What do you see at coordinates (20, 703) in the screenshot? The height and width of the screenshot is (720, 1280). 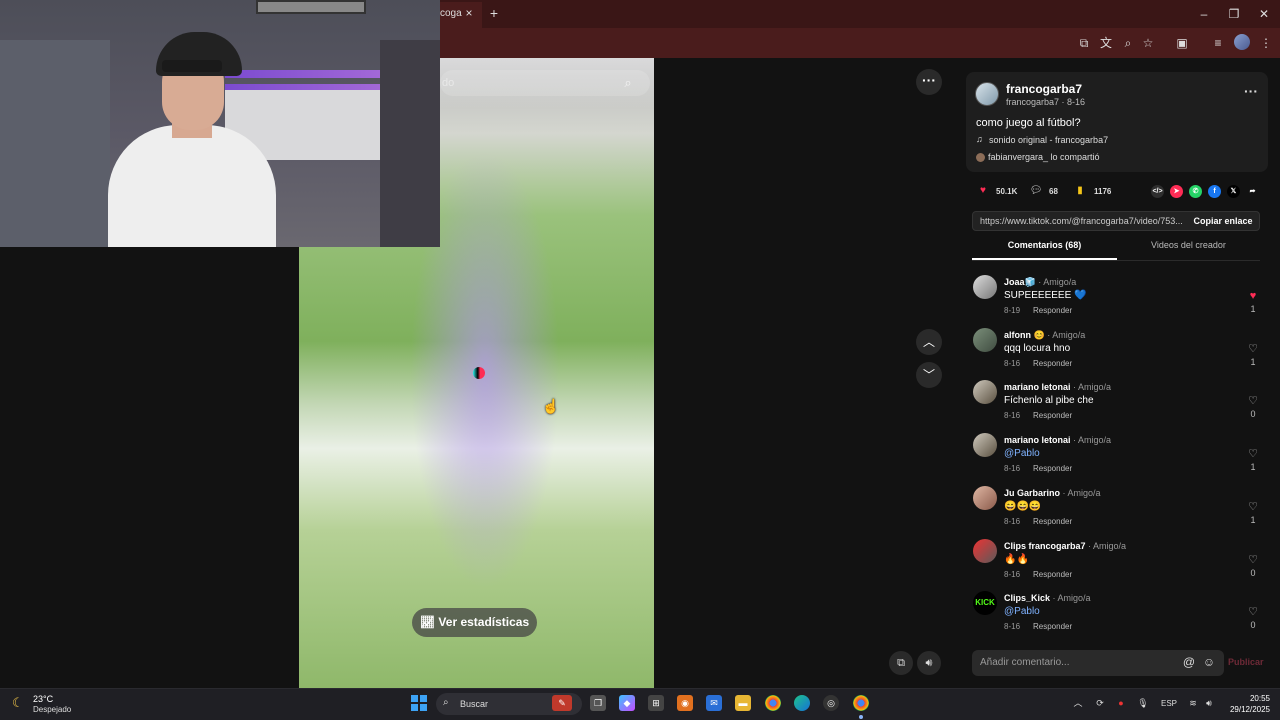 I see `moon-weather-icon: ☾` at bounding box center [20, 703].